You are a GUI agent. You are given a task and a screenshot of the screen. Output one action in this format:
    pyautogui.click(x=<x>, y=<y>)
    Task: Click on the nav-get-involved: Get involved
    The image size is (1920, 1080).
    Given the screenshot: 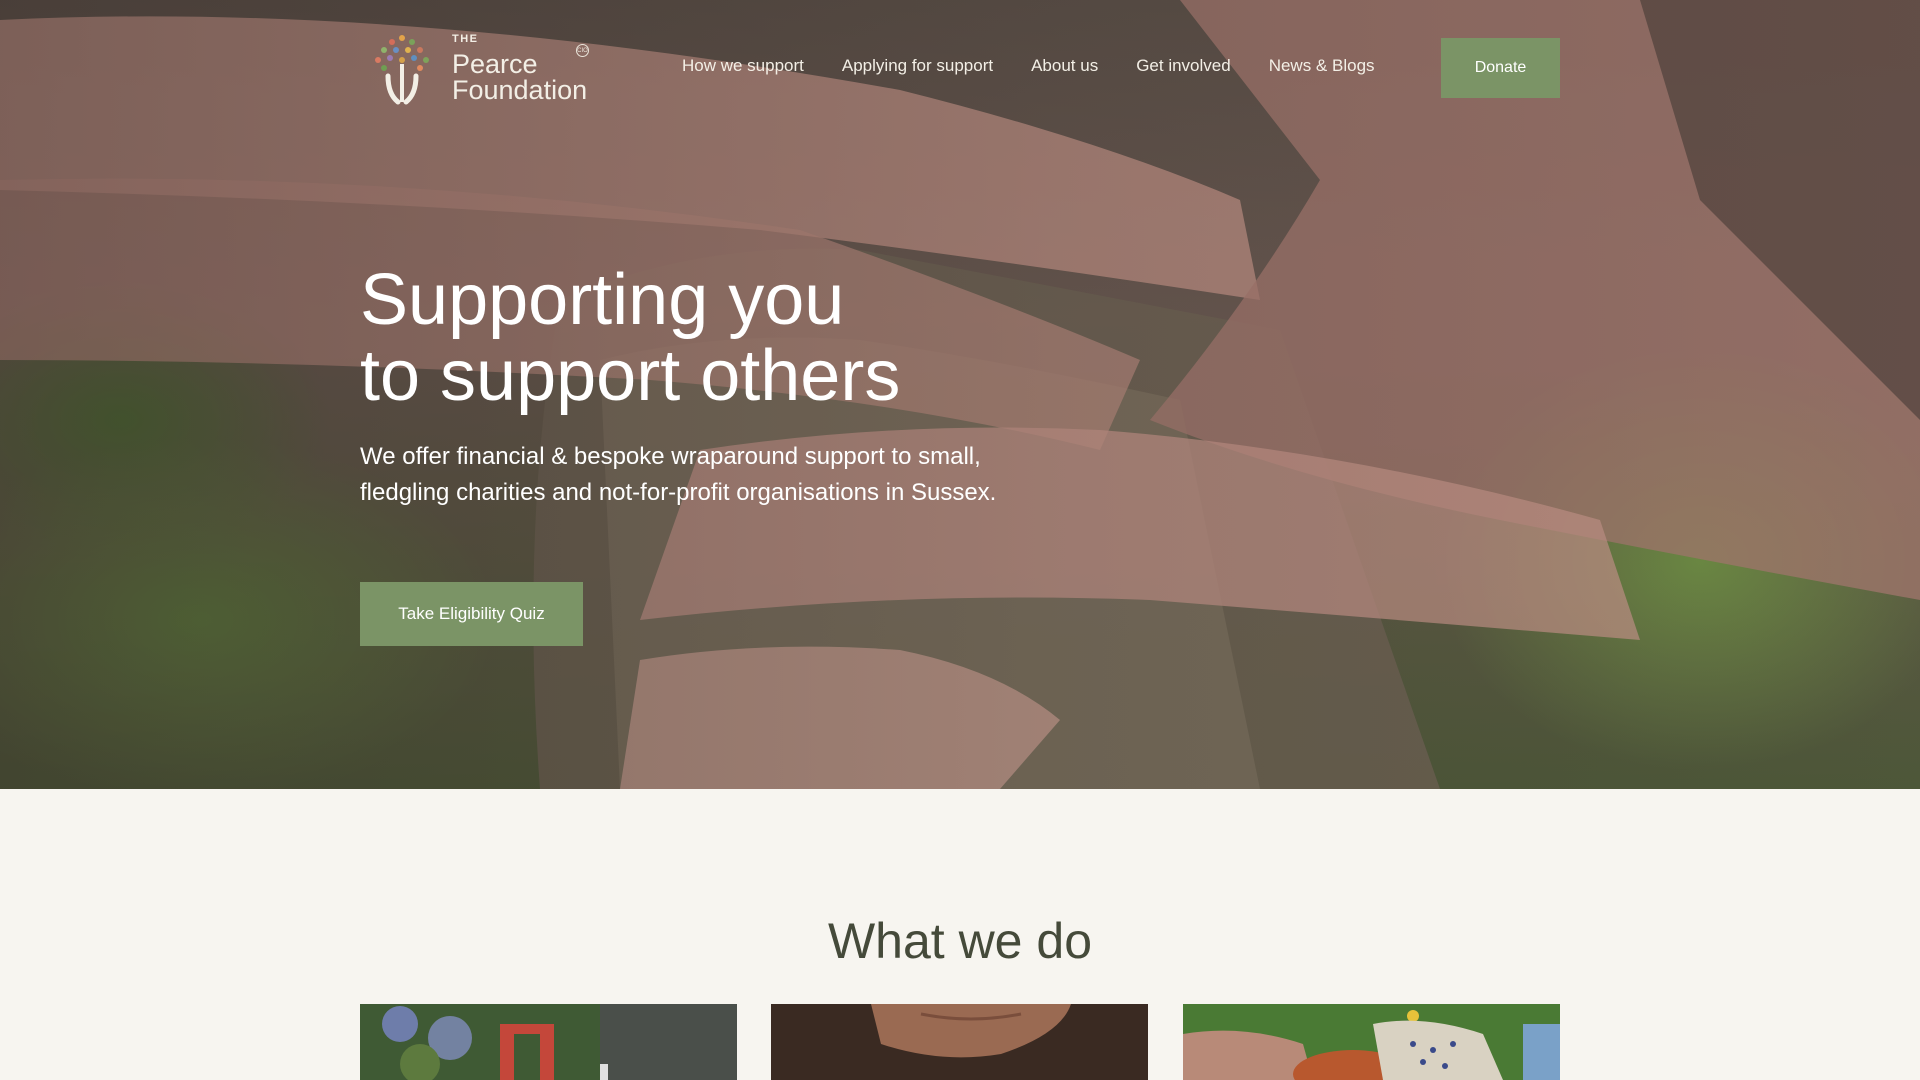 What is the action you would take?
    pyautogui.click(x=1183, y=66)
    